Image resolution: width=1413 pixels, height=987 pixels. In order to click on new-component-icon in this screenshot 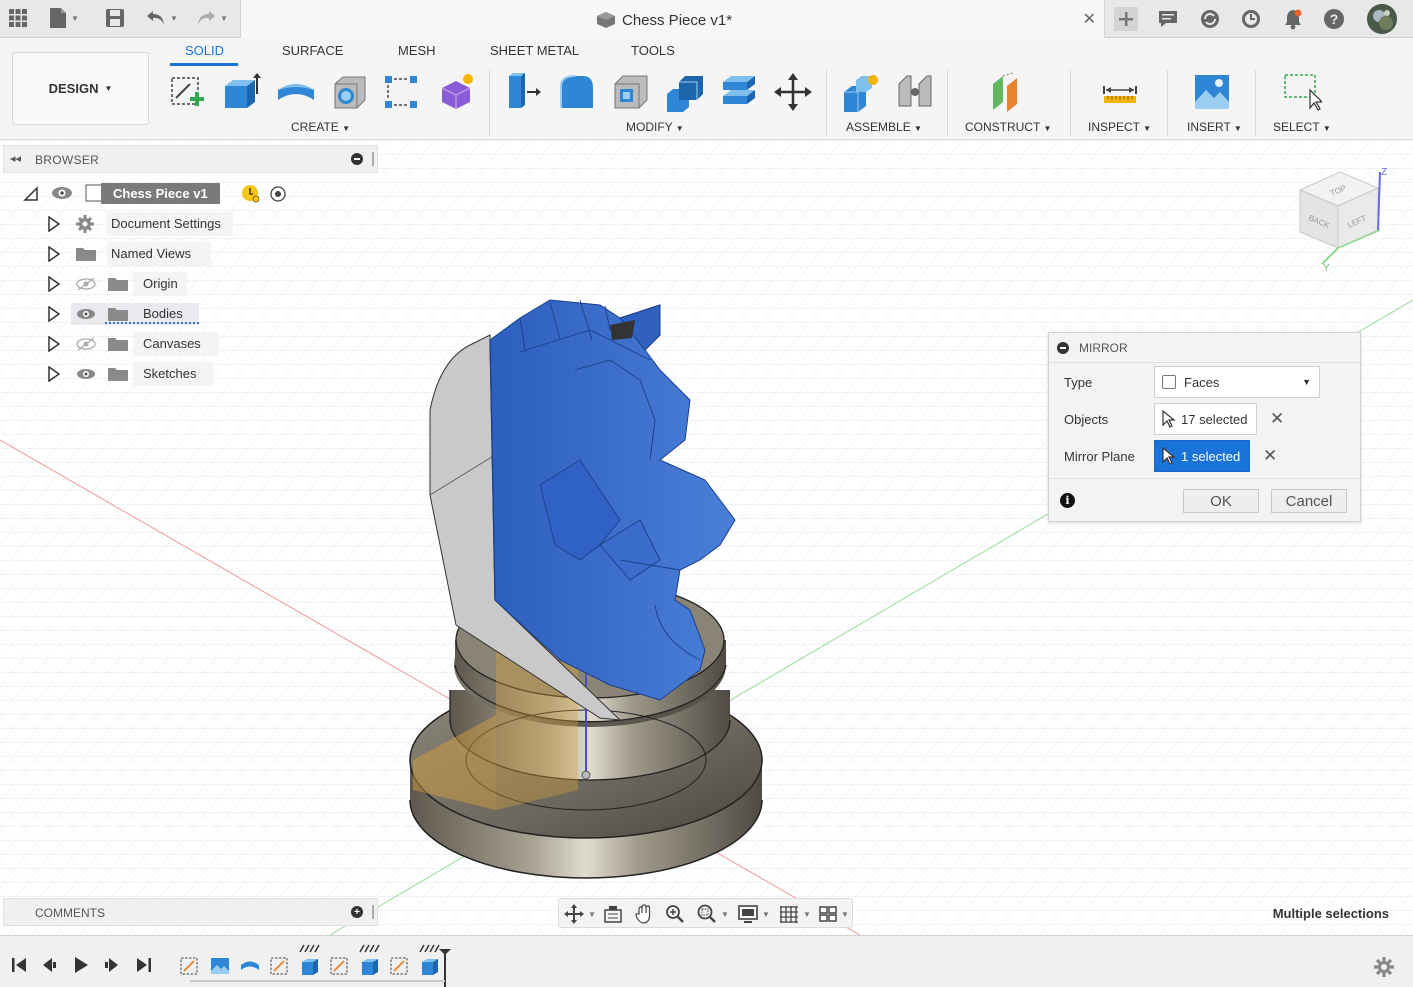, I will do `click(860, 92)`.